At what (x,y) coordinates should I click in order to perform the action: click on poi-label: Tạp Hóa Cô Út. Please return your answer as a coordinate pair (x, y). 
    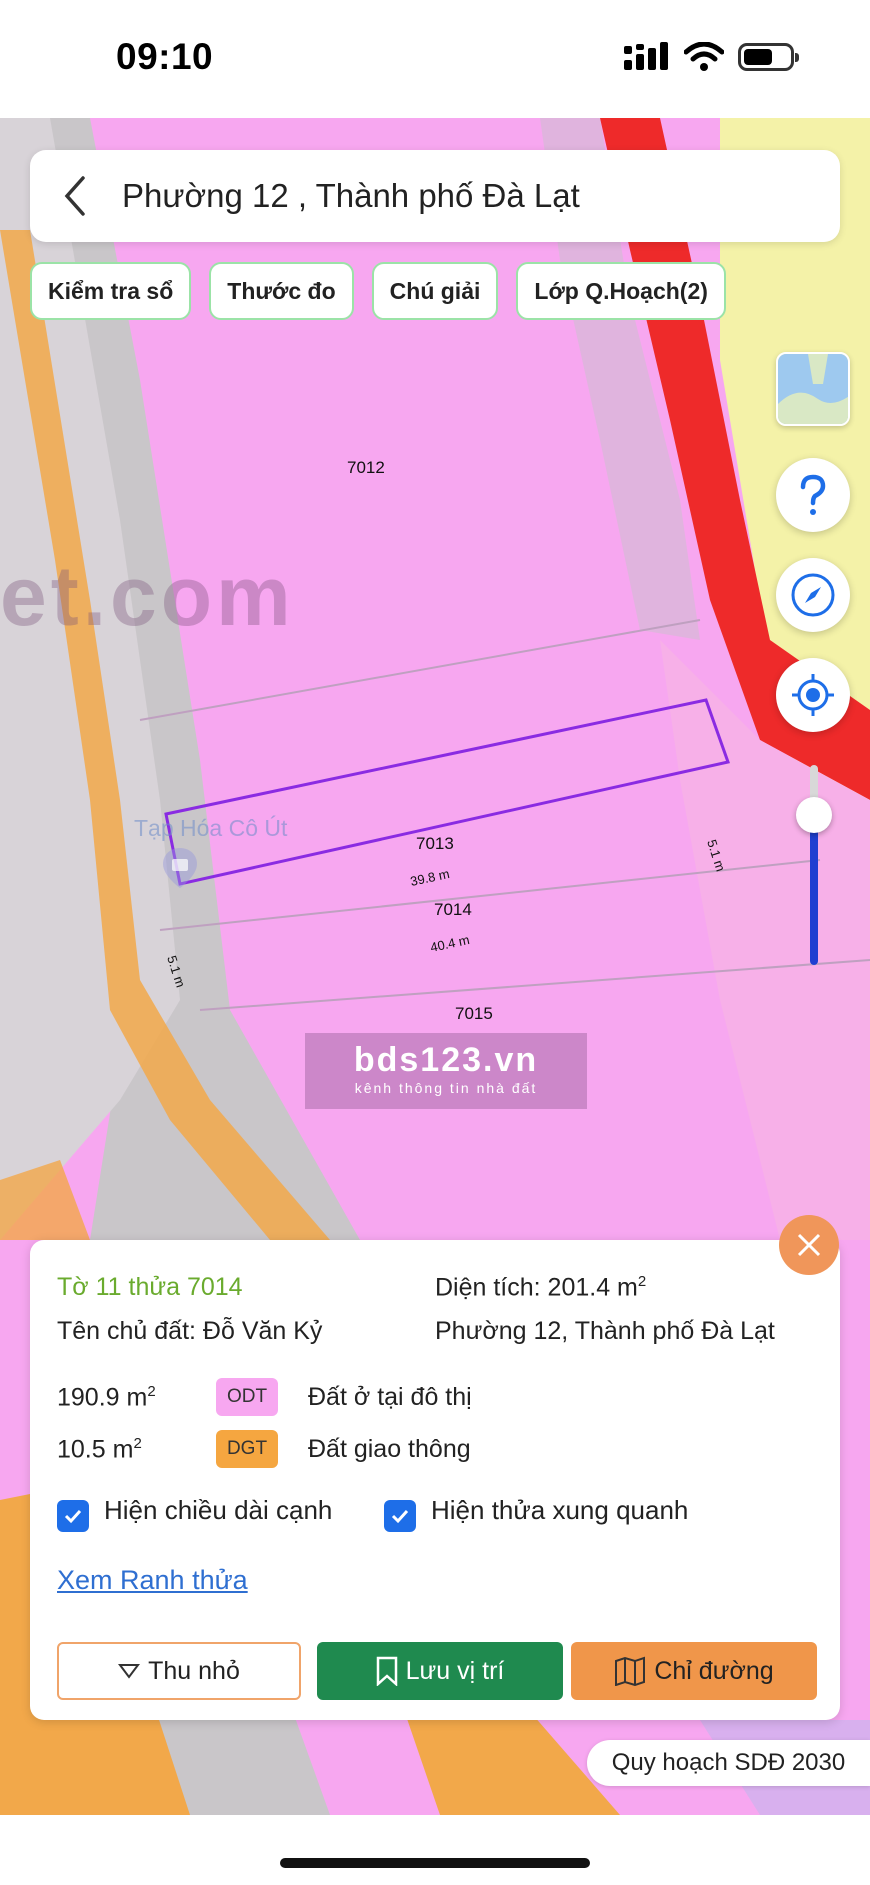
    Looking at the image, I should click on (211, 828).